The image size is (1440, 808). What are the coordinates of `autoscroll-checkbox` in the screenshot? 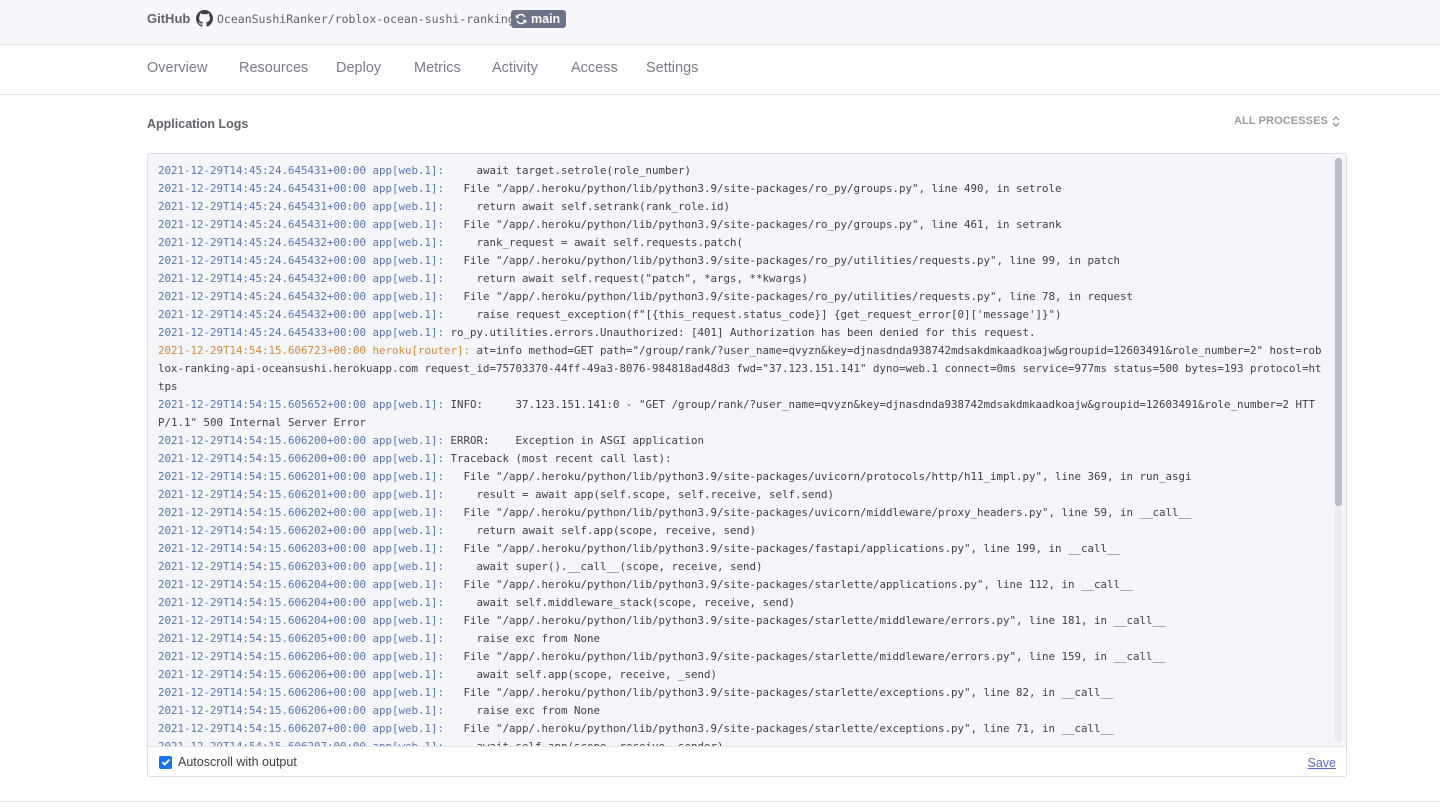 It's located at (165, 762).